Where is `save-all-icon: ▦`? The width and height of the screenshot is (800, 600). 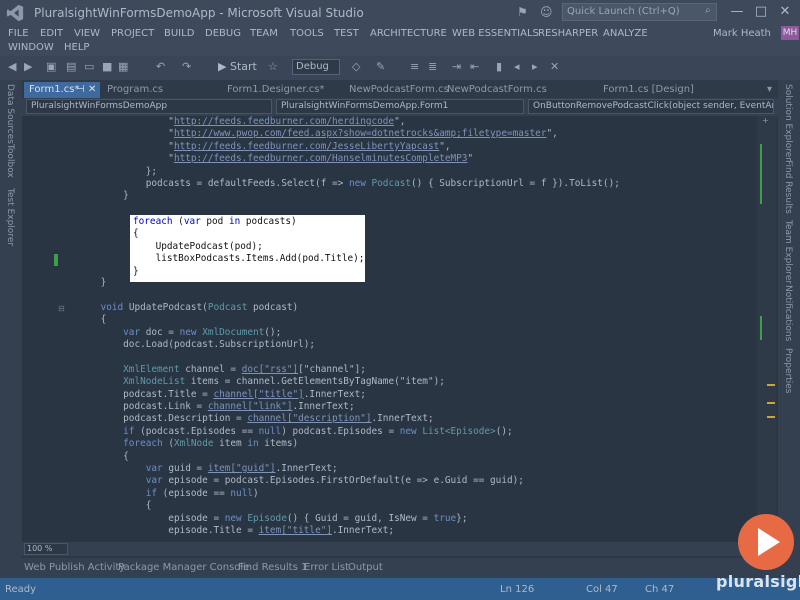 save-all-icon: ▦ is located at coordinates (123, 66).